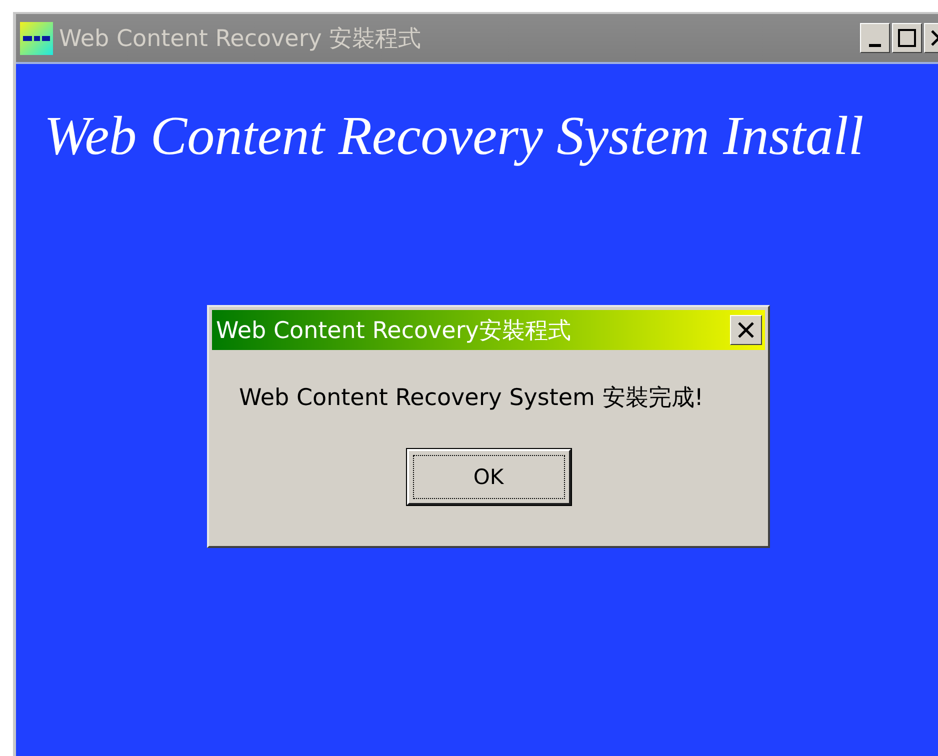 The height and width of the screenshot is (756, 938). I want to click on maximize-icon, so click(907, 38).